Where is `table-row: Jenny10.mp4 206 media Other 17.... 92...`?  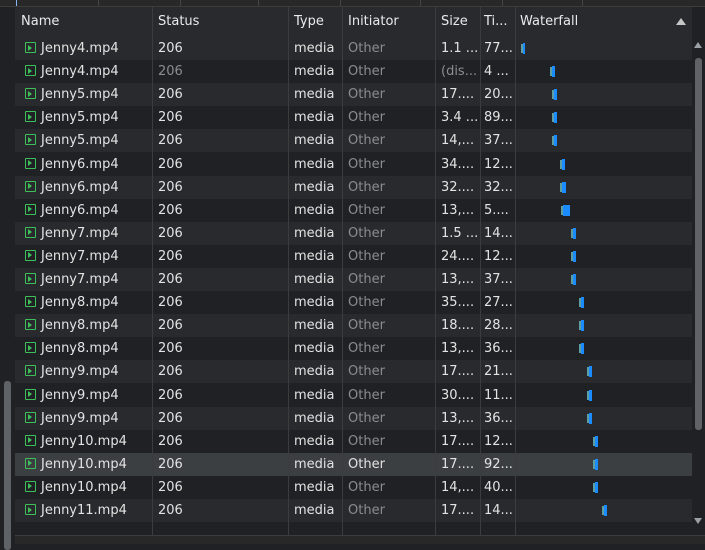 table-row: Jenny10.mp4 206 media Other 17.... 92... is located at coordinates (353, 464).